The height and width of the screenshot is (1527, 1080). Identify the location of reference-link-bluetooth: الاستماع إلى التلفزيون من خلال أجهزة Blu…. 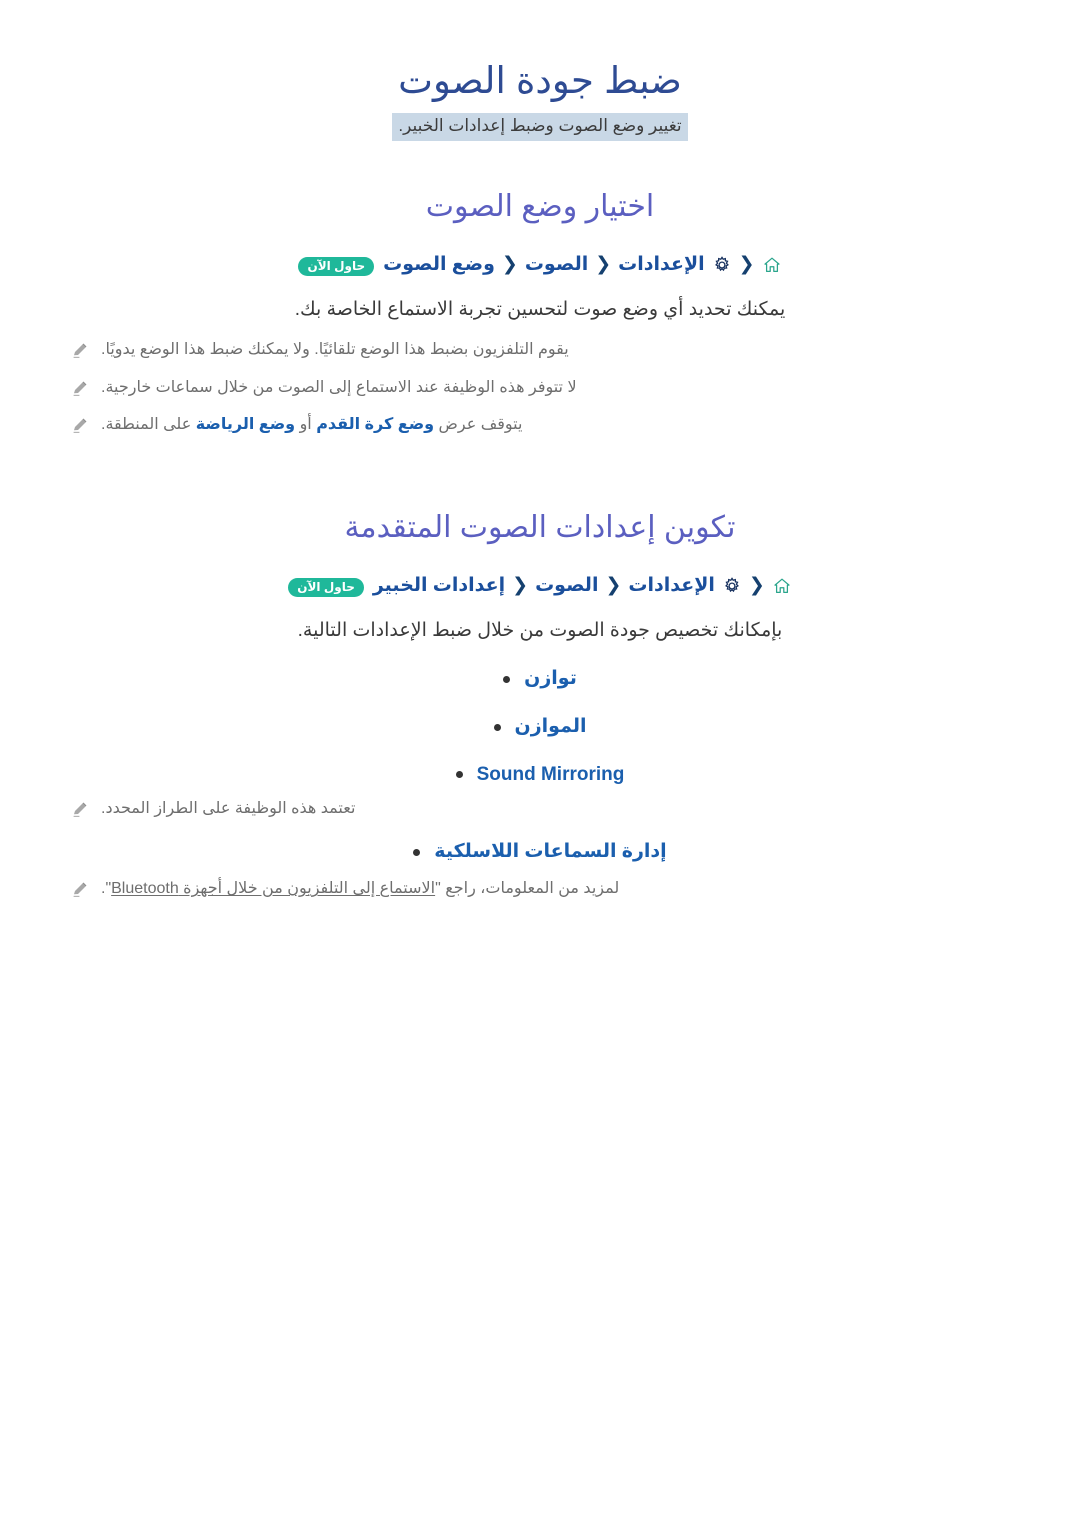
(273, 888).